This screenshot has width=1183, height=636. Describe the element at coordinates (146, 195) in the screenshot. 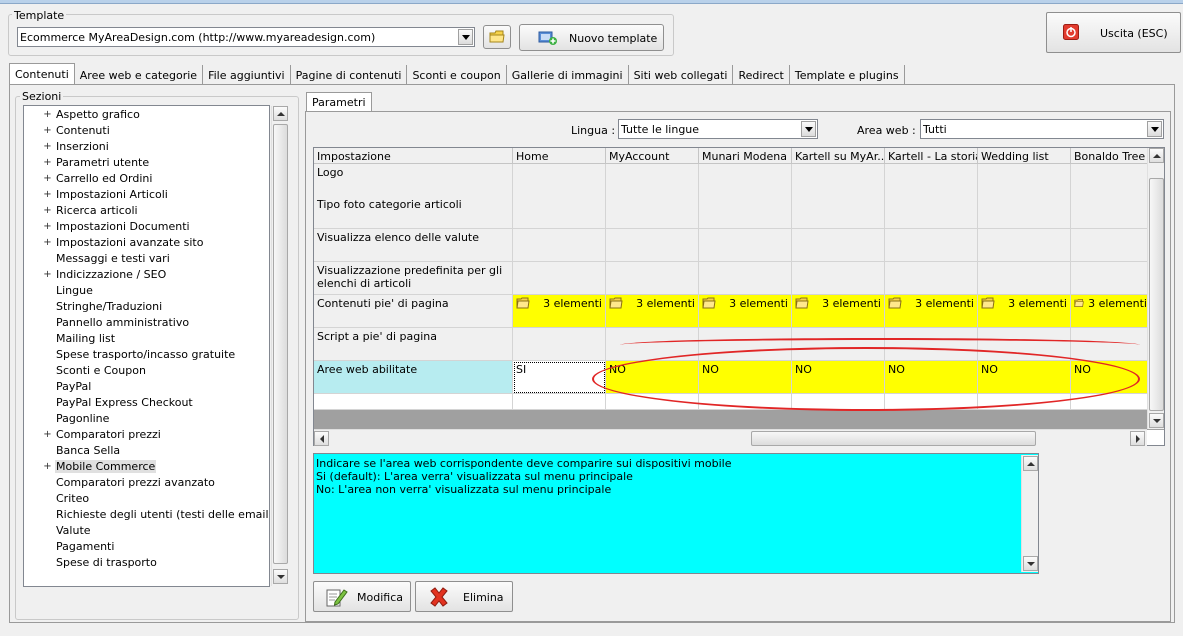

I see `tree-item: + Impostazioni Articoli` at that location.